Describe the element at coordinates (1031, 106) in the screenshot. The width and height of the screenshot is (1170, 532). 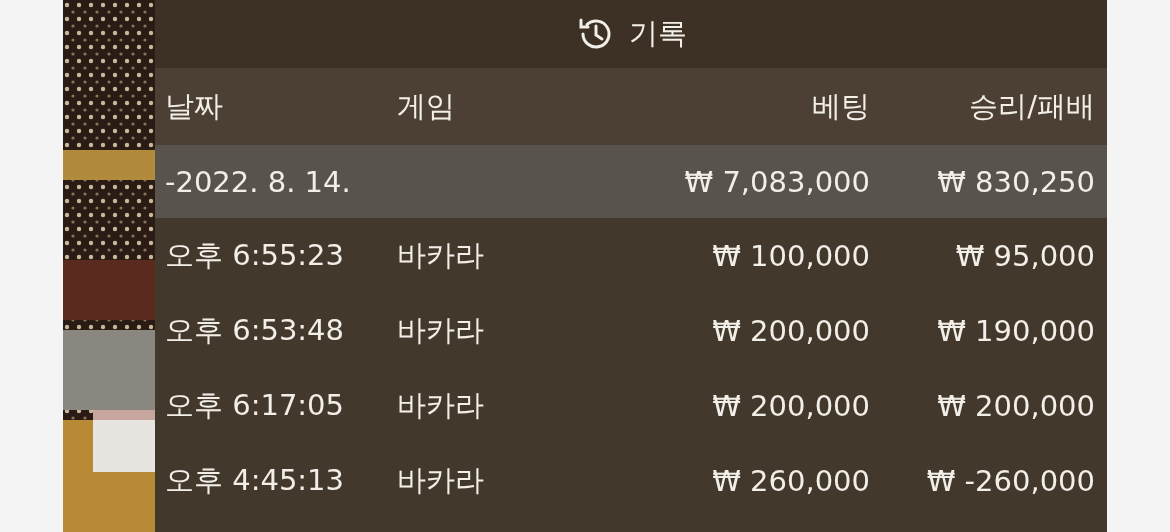
I see `column-header: 승리/패배` at that location.